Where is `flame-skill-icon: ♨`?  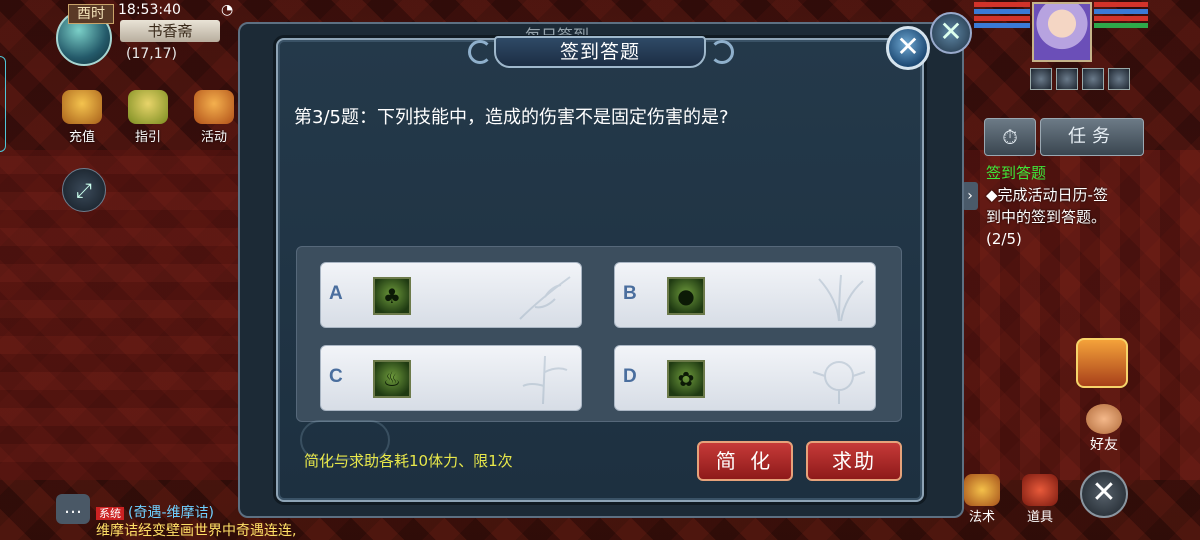 flame-skill-icon: ♨ is located at coordinates (392, 379).